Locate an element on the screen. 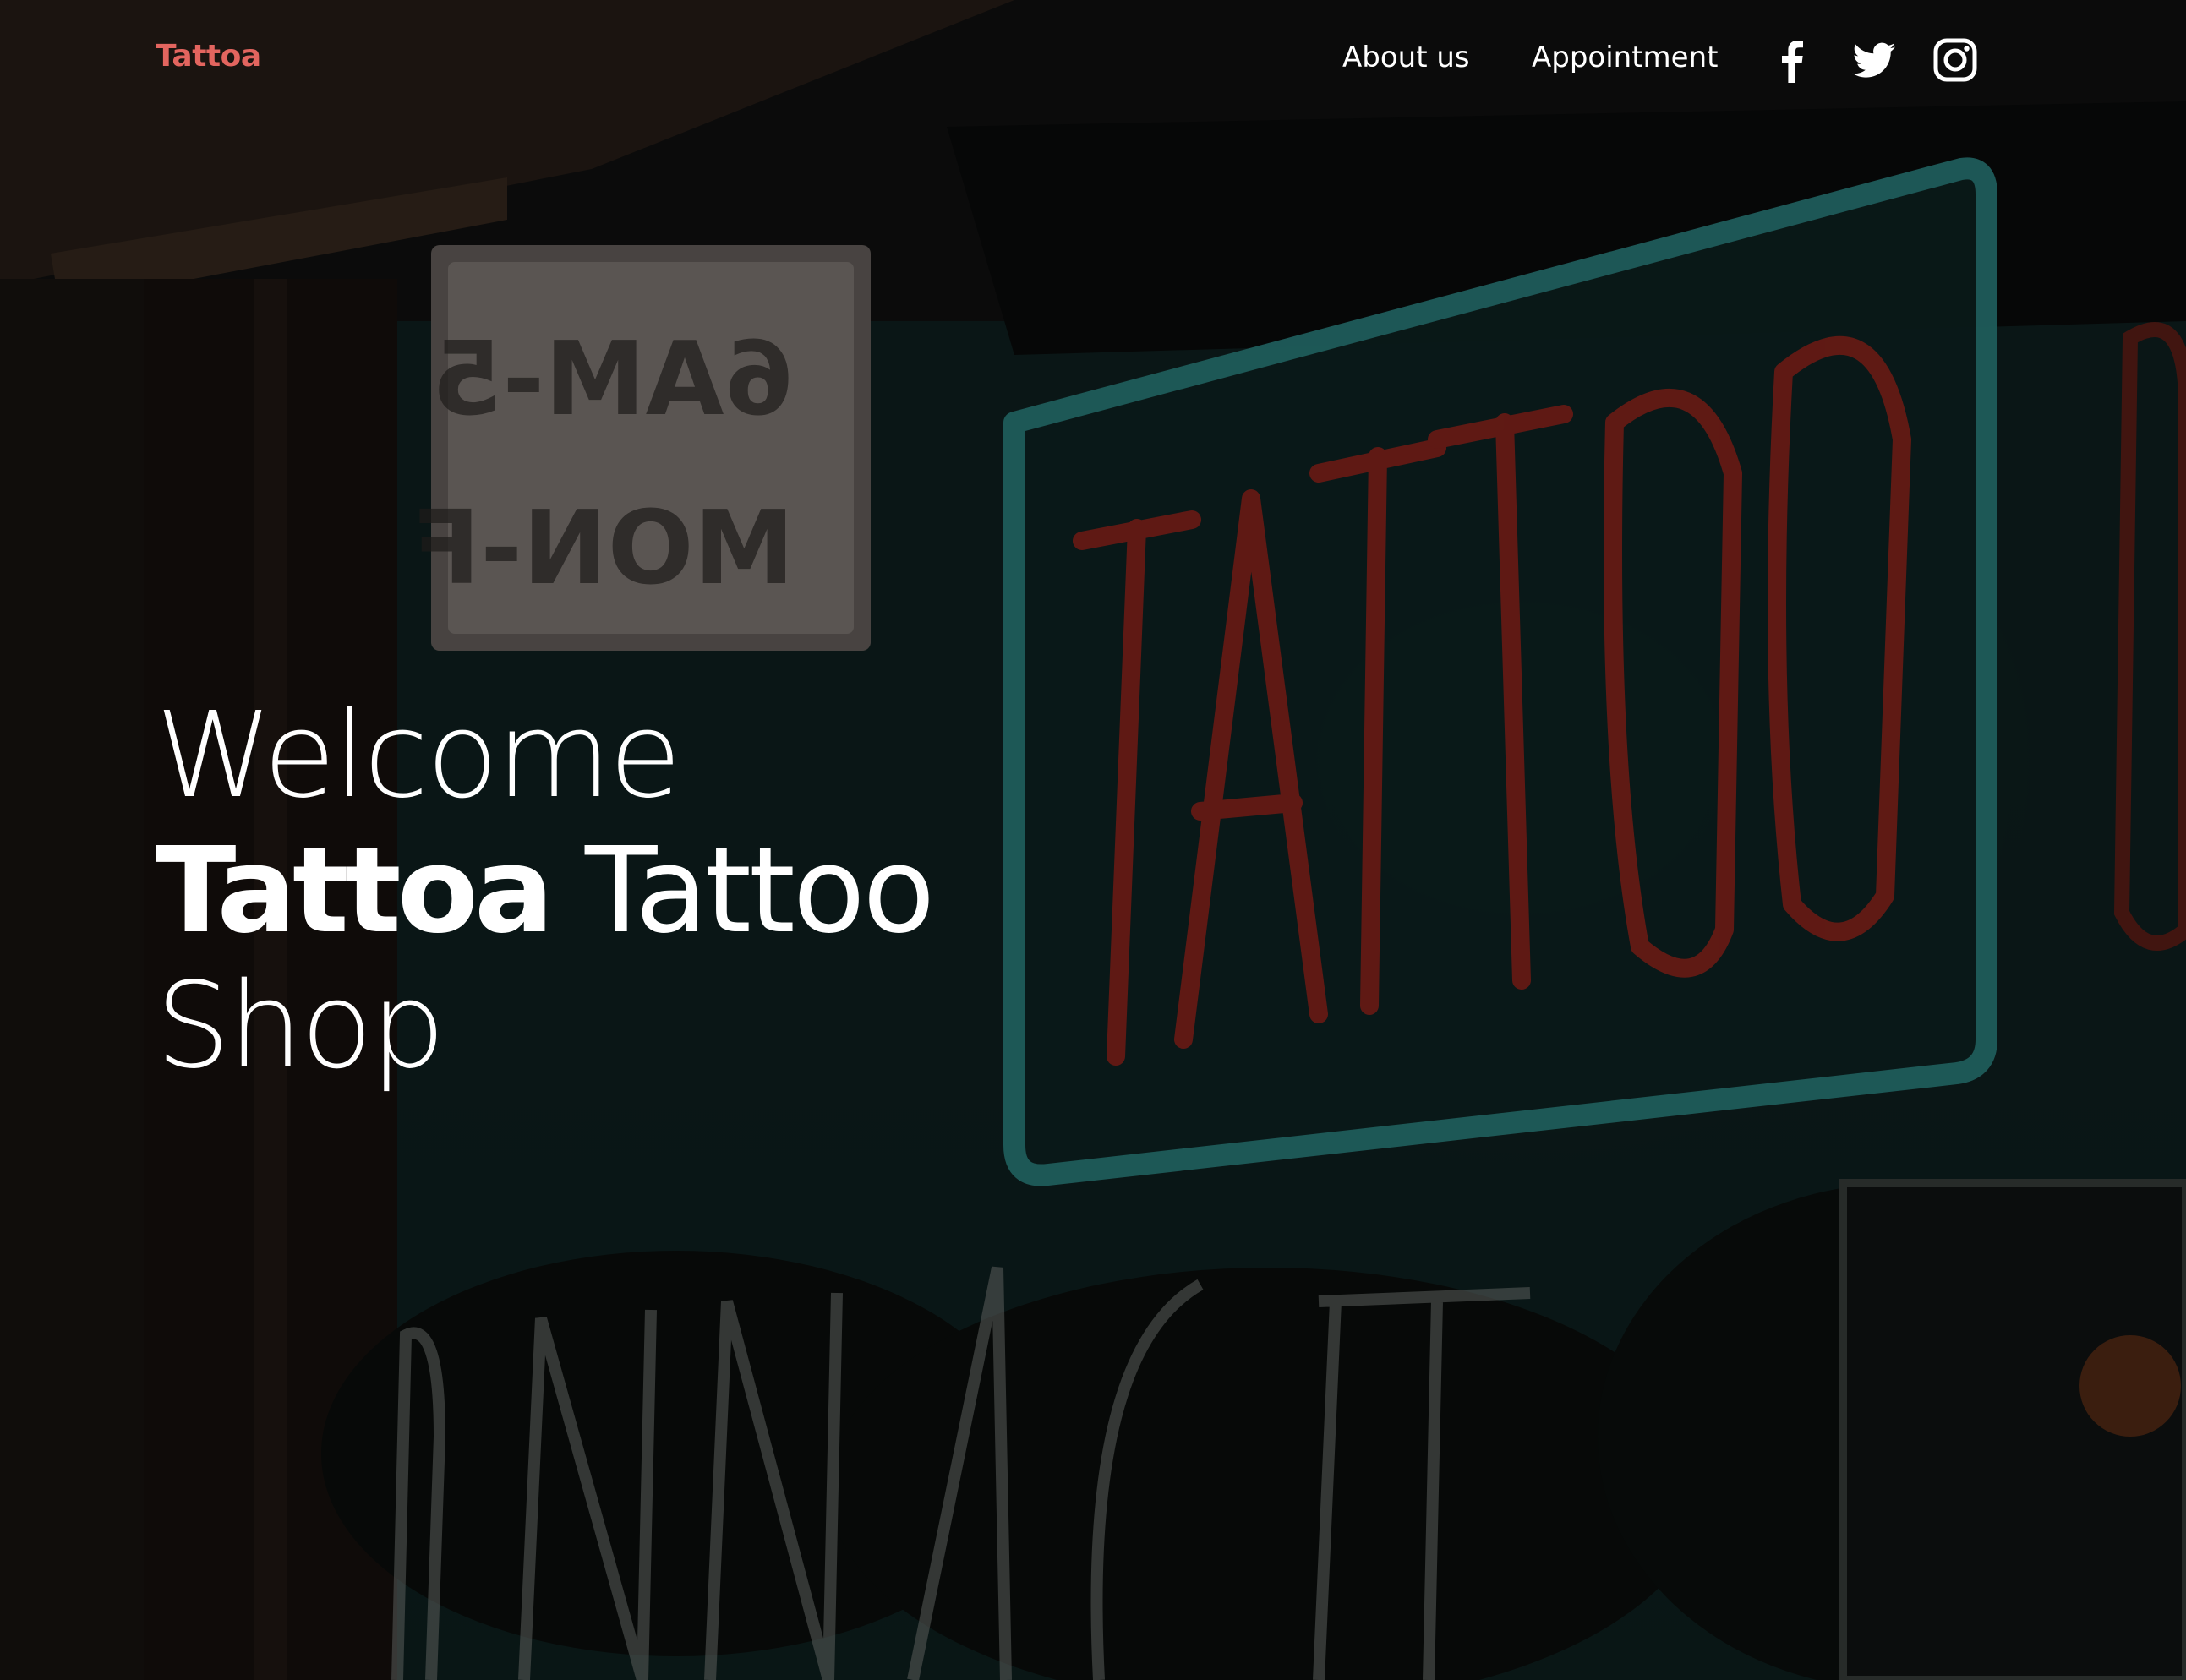 The width and height of the screenshot is (2186, 1680). twitter-icon is located at coordinates (1874, 60).